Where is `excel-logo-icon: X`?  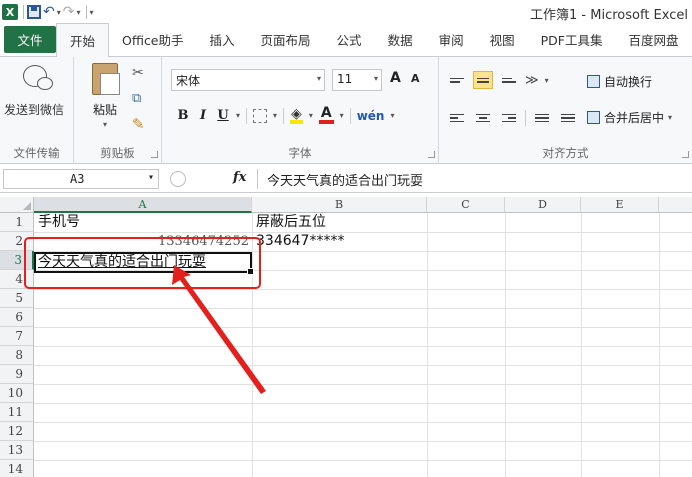 excel-logo-icon: X is located at coordinates (10, 12).